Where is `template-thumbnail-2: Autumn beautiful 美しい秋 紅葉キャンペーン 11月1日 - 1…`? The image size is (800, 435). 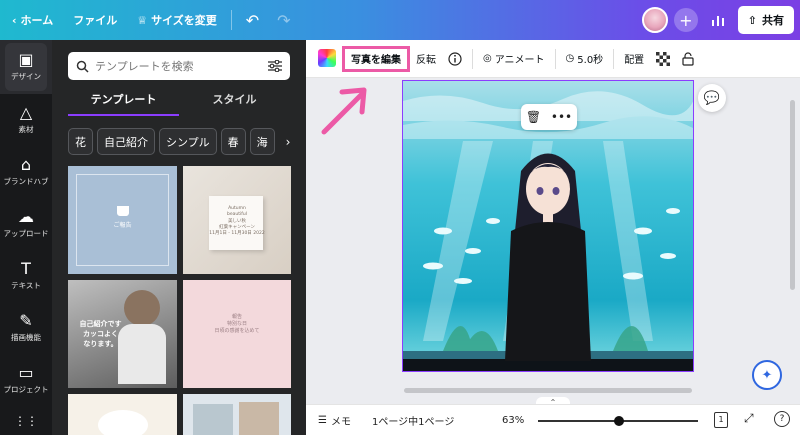 template-thumbnail-2: Autumn beautiful 美しい秋 紅葉キャンペーン 11月1日 - 1… is located at coordinates (237, 220).